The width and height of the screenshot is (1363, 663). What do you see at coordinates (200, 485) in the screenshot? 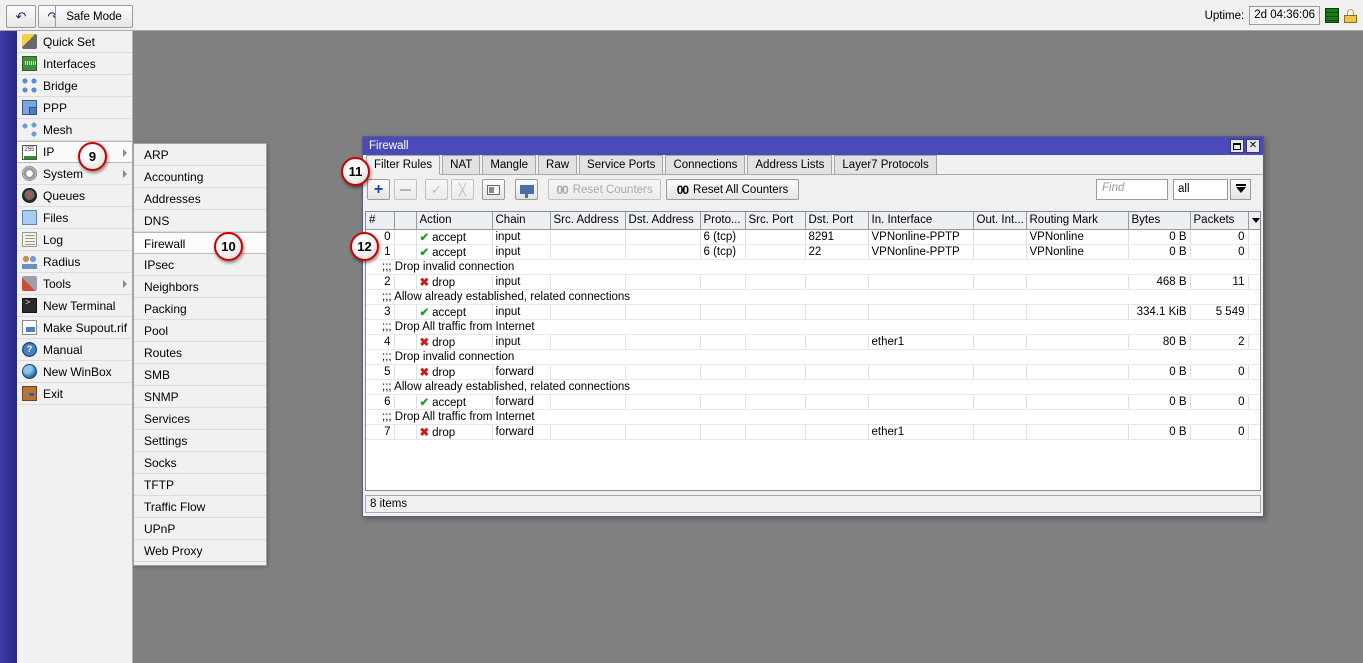
I see `submenu-item-tftp: TFTP` at bounding box center [200, 485].